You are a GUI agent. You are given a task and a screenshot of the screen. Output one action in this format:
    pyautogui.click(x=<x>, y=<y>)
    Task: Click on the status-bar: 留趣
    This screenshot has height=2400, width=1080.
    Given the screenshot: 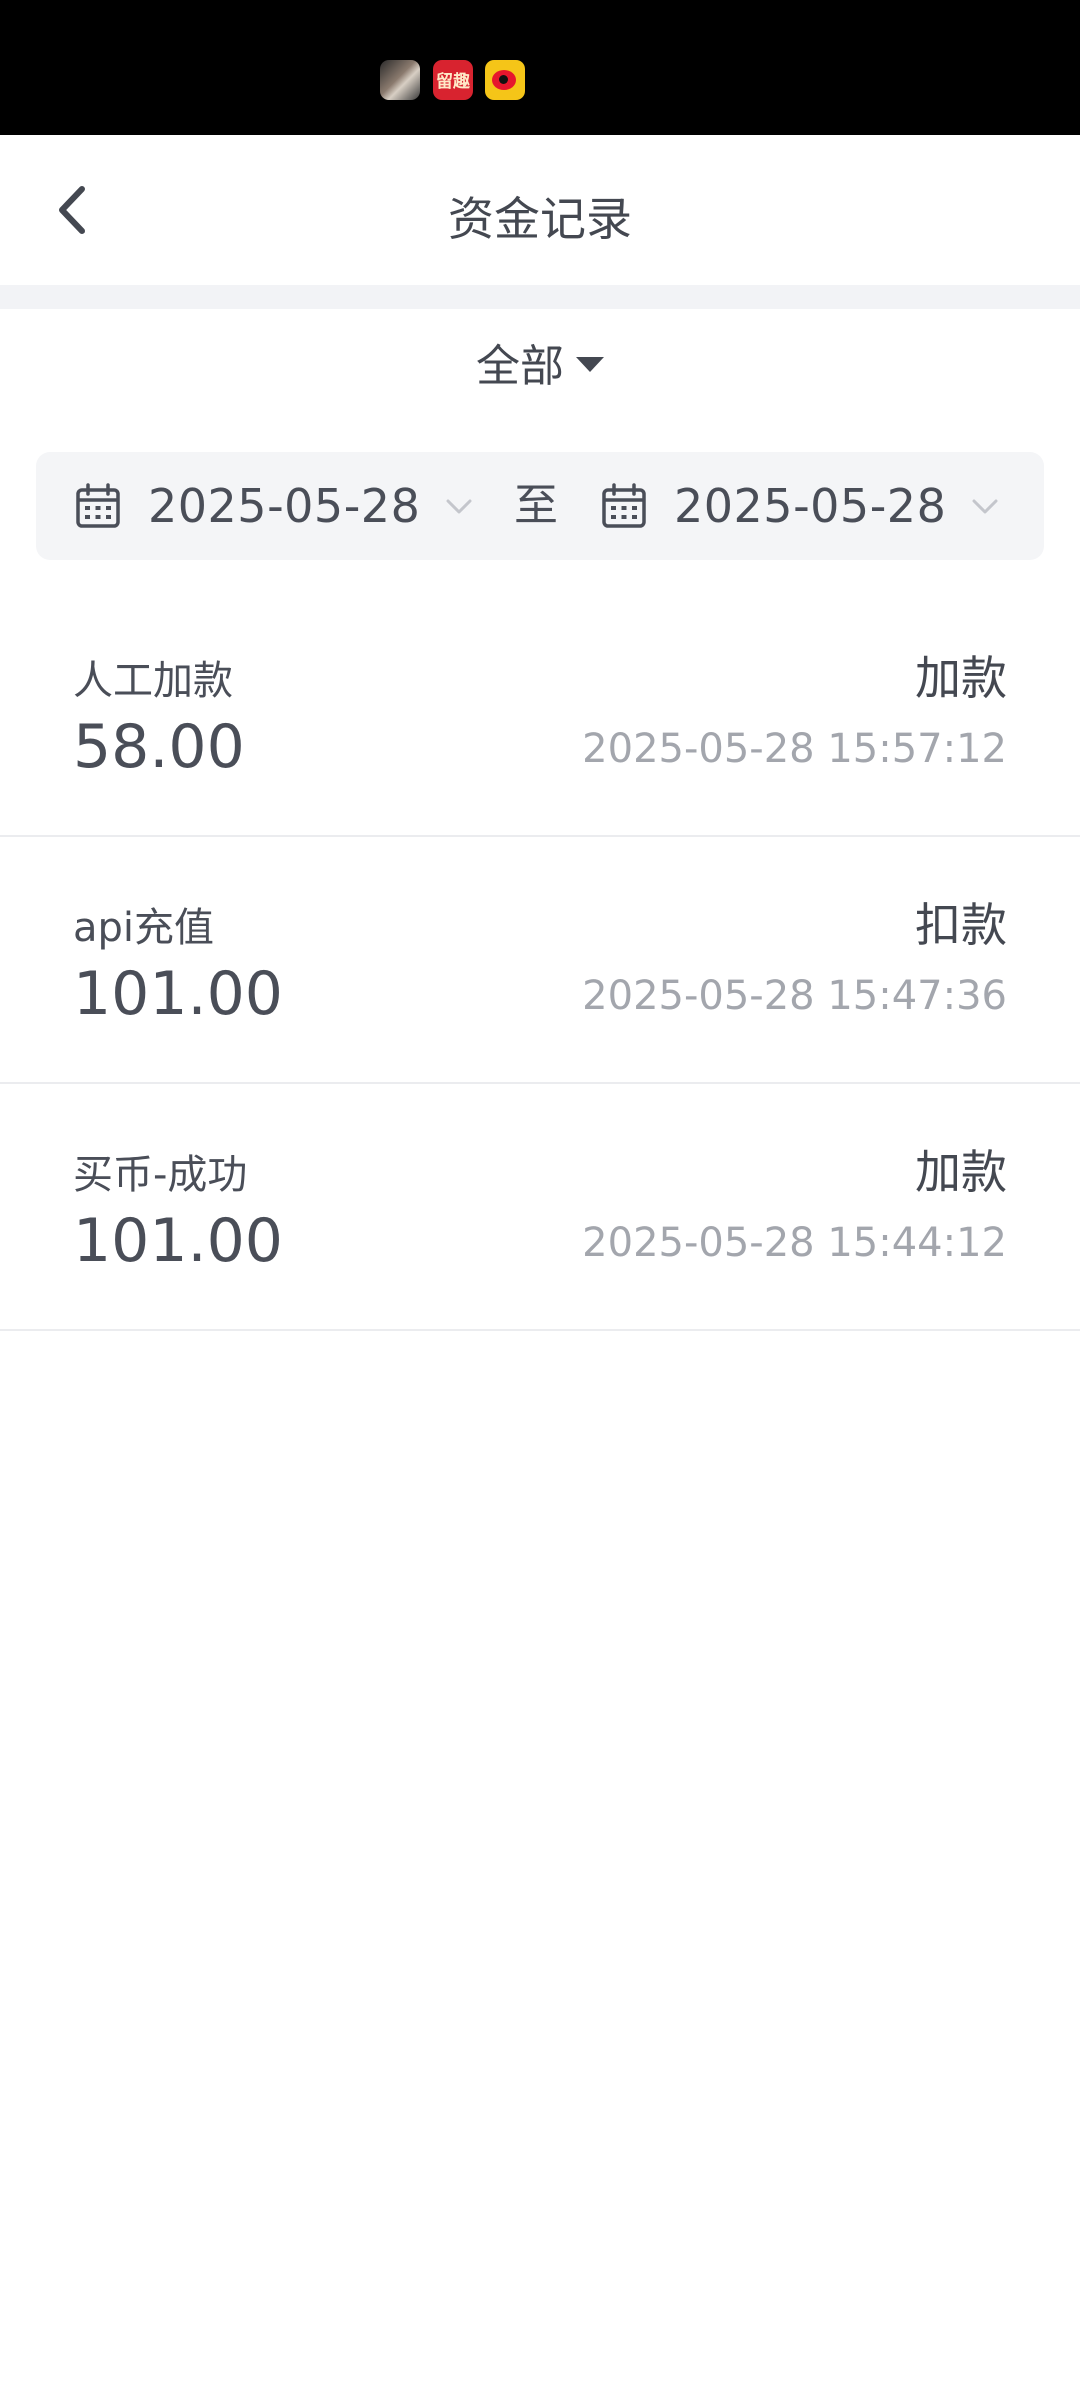 What is the action you would take?
    pyautogui.click(x=540, y=67)
    